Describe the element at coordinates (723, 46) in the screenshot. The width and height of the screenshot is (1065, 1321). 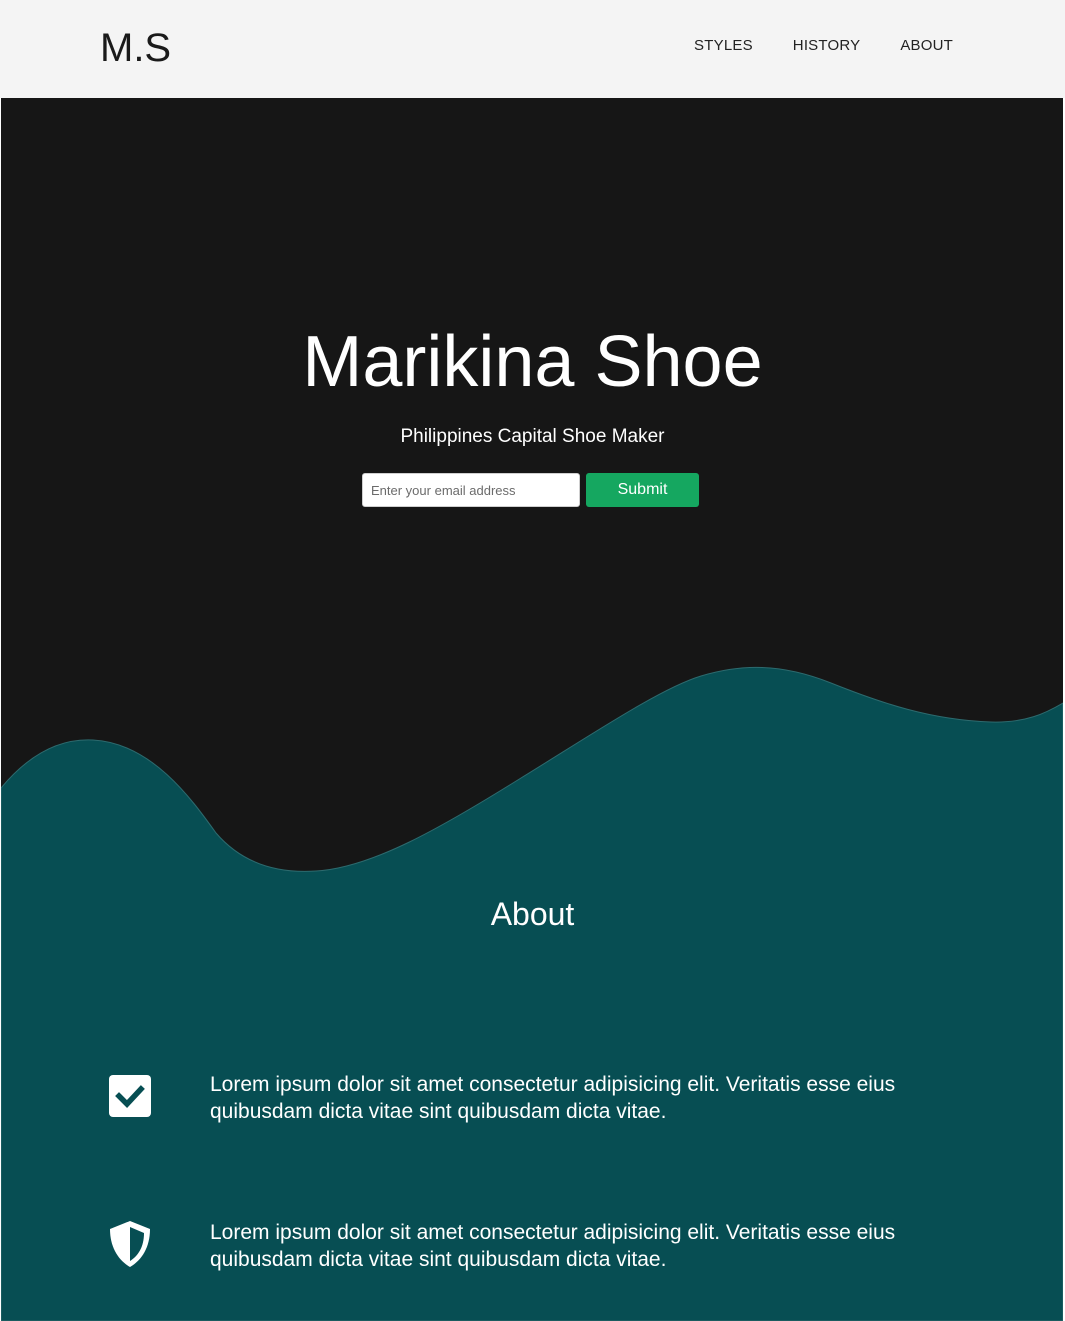
I see `nav-link-styles: STYLES` at that location.